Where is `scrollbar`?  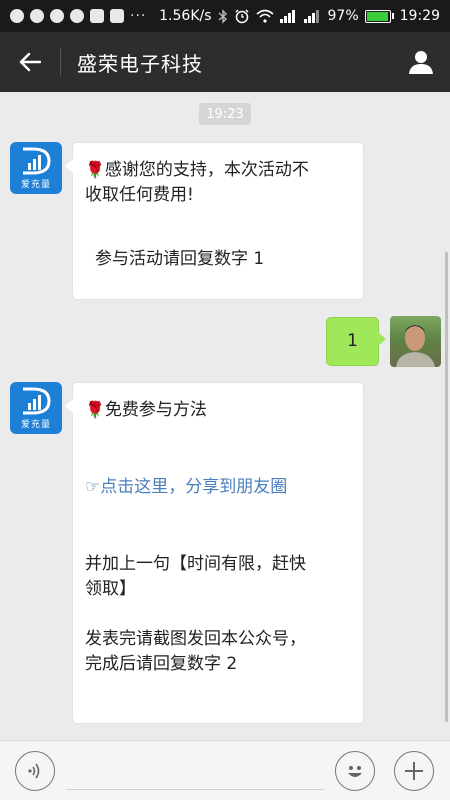 scrollbar is located at coordinates (446, 487).